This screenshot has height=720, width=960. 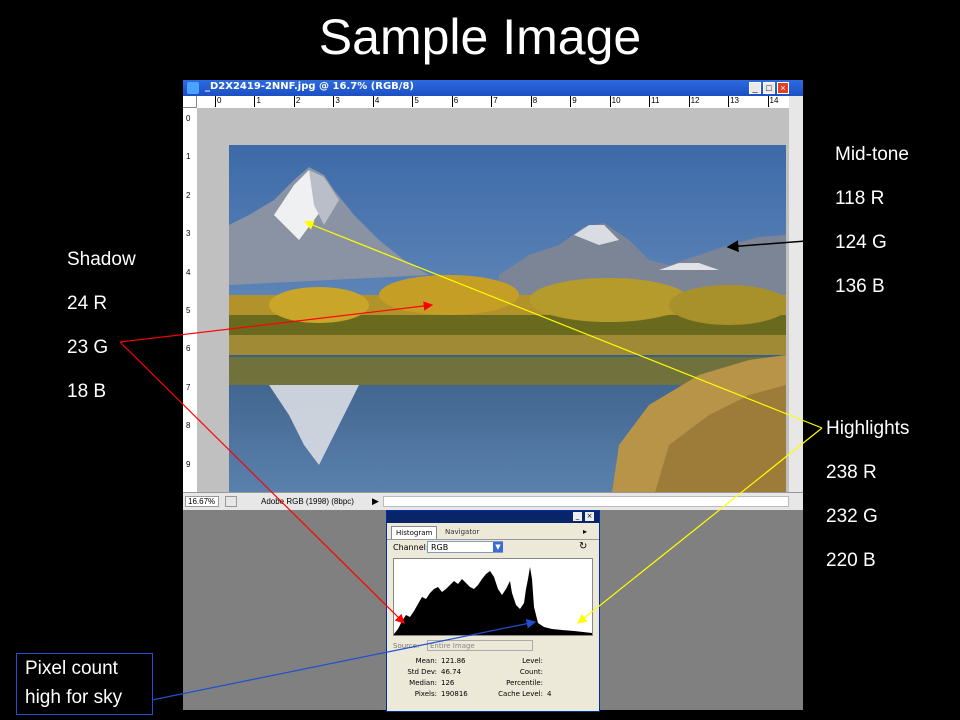 I want to click on panel-titlebar: _ ×, so click(x=493, y=517).